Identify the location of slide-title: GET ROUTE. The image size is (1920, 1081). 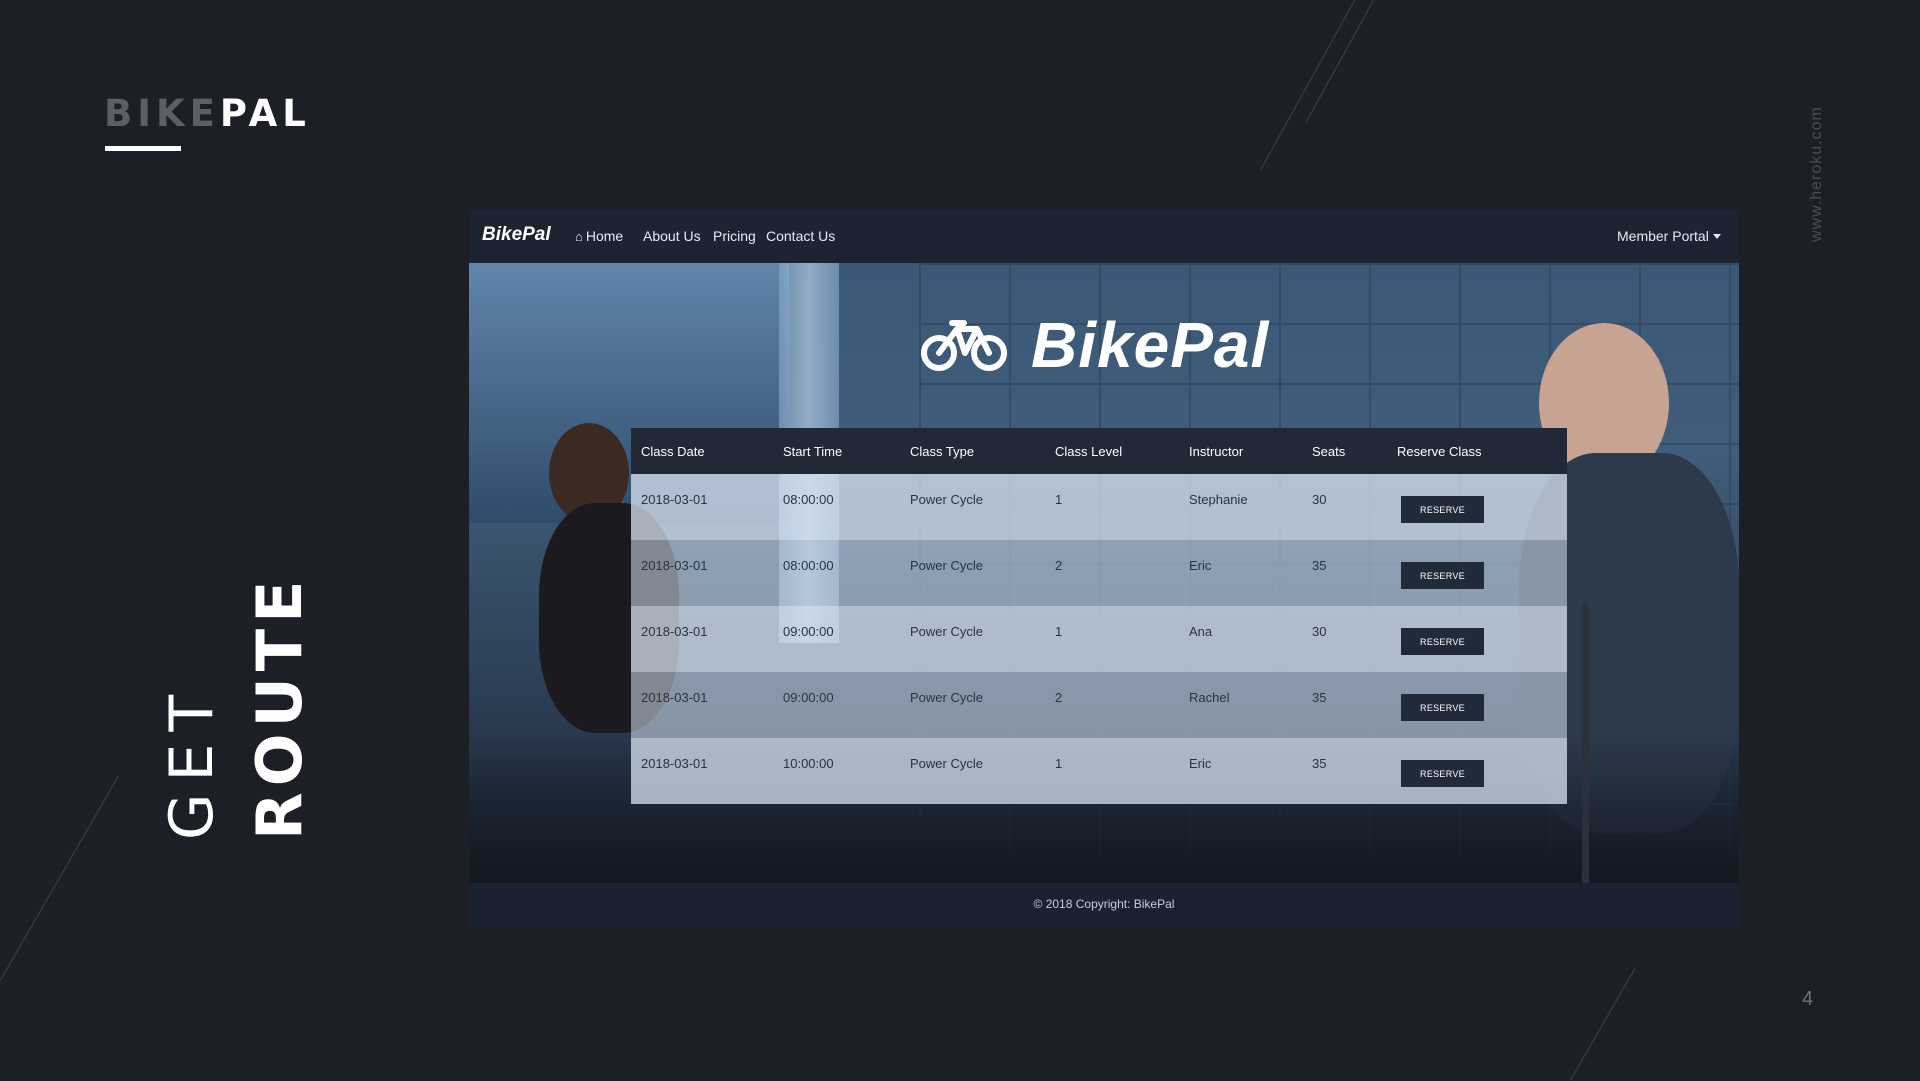
(236, 707).